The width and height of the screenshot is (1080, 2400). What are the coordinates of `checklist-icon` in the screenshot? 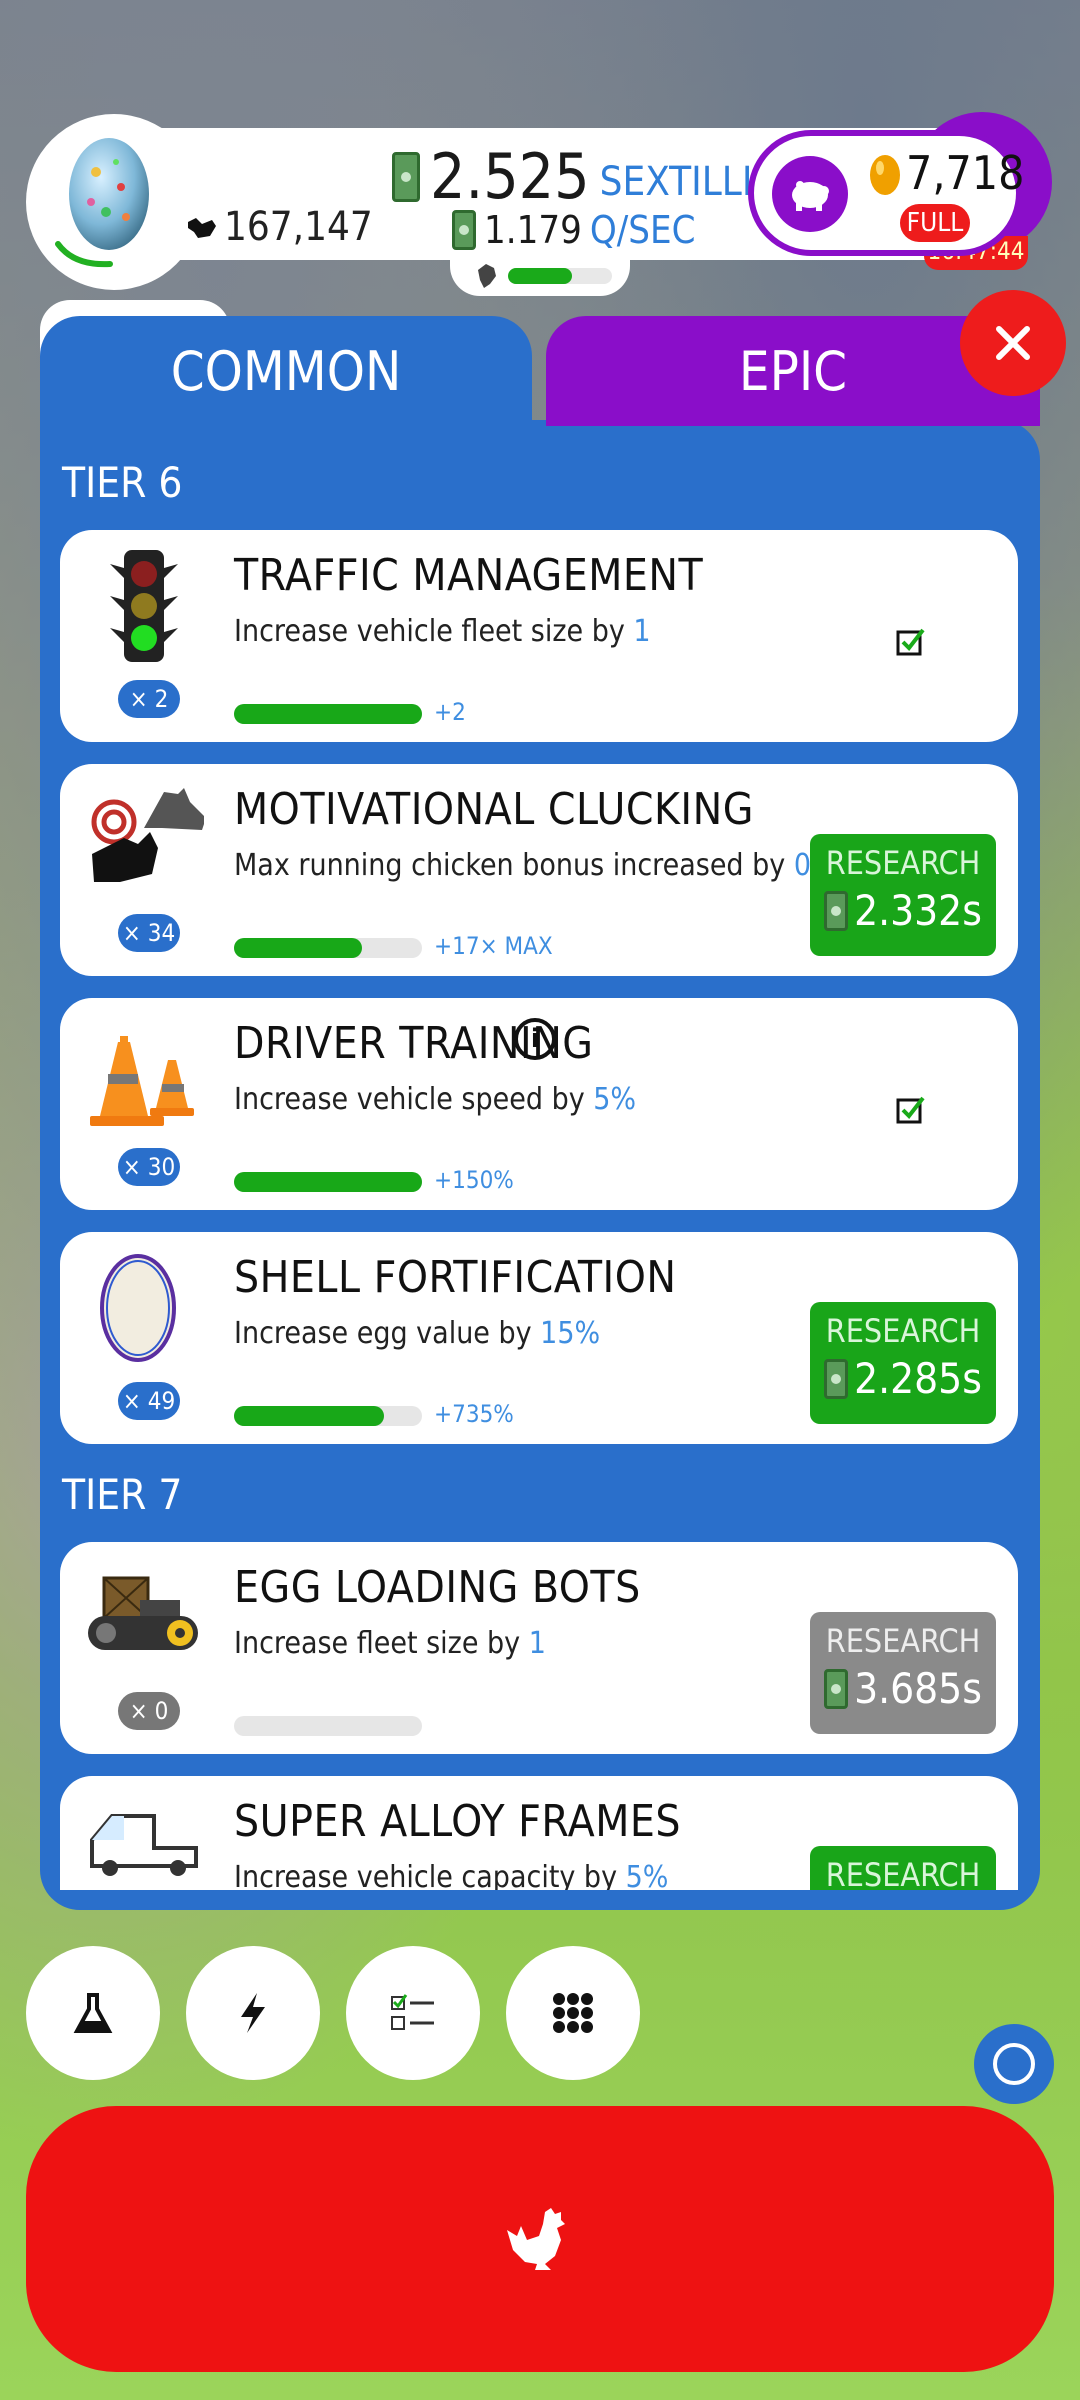 It's located at (412, 2012).